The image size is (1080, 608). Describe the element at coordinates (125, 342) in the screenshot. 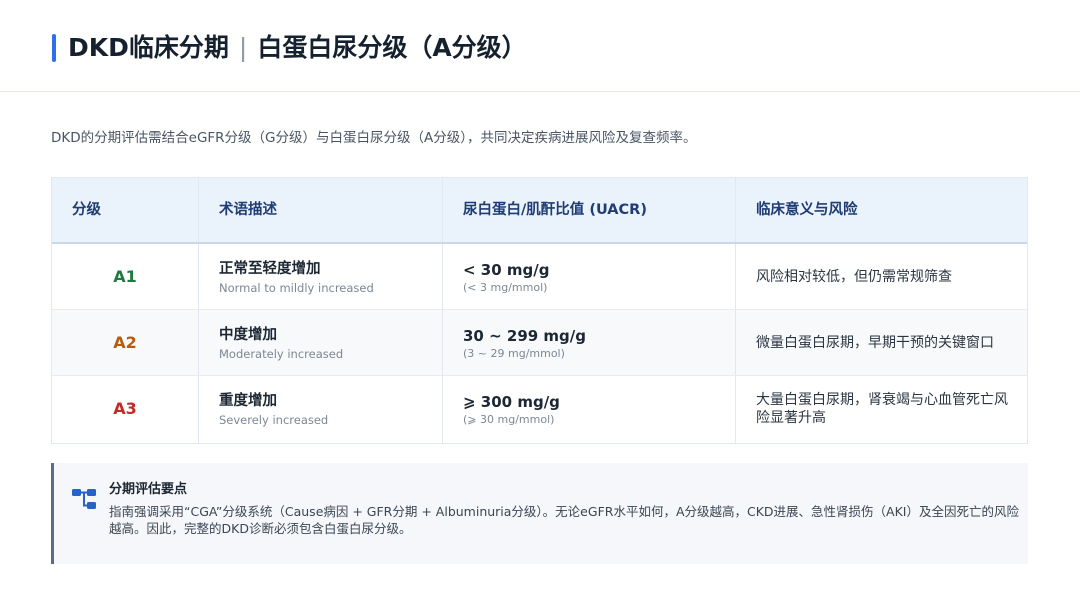

I see `grade-cell: A2` at that location.